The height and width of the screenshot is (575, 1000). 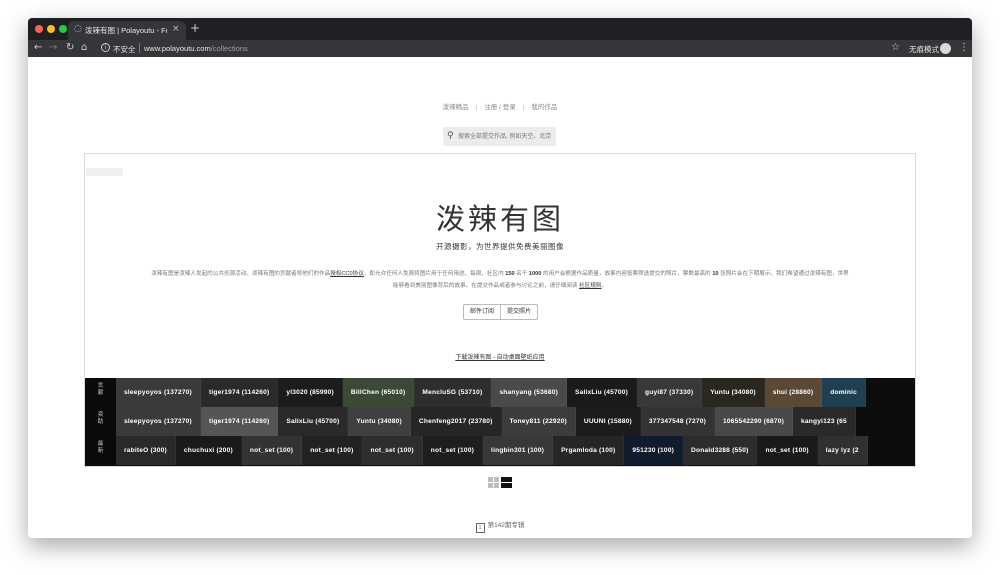 I want to click on browser-tab: ◌ 泼辣有图 | Polayoutu - Free Ch ×, so click(x=127, y=30).